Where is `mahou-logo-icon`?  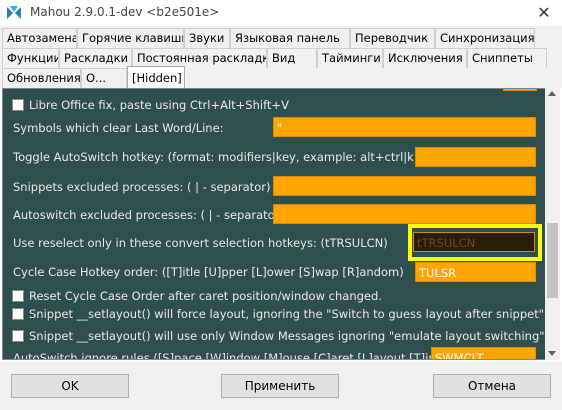 mahou-logo-icon is located at coordinates (14, 12).